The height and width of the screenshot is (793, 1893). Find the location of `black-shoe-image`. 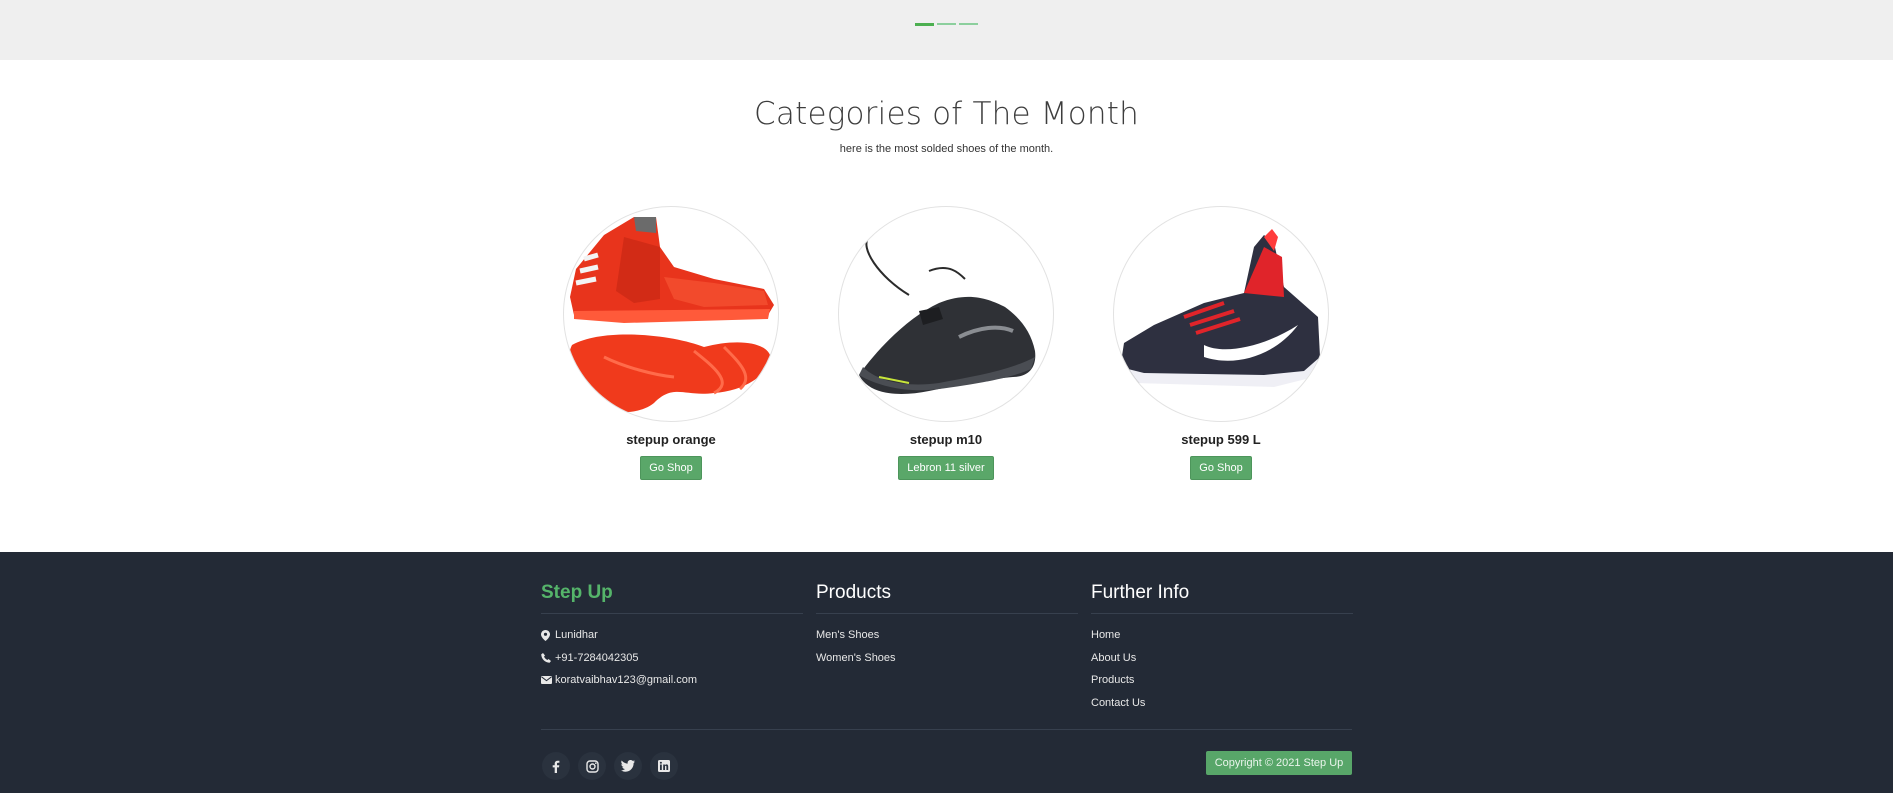

black-shoe-image is located at coordinates (947, 315).